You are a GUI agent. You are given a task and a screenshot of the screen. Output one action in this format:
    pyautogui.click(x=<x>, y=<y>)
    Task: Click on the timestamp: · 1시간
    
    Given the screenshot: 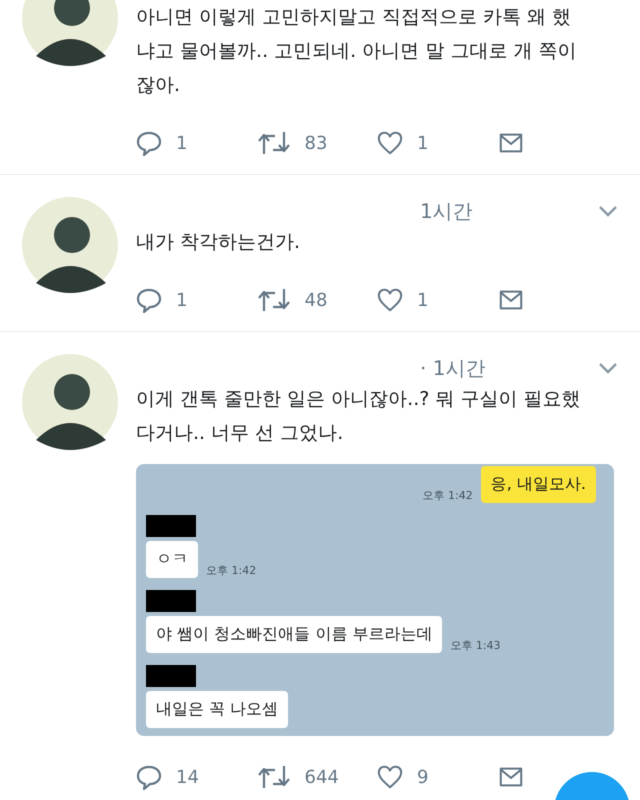 What is the action you would take?
    pyautogui.click(x=453, y=368)
    